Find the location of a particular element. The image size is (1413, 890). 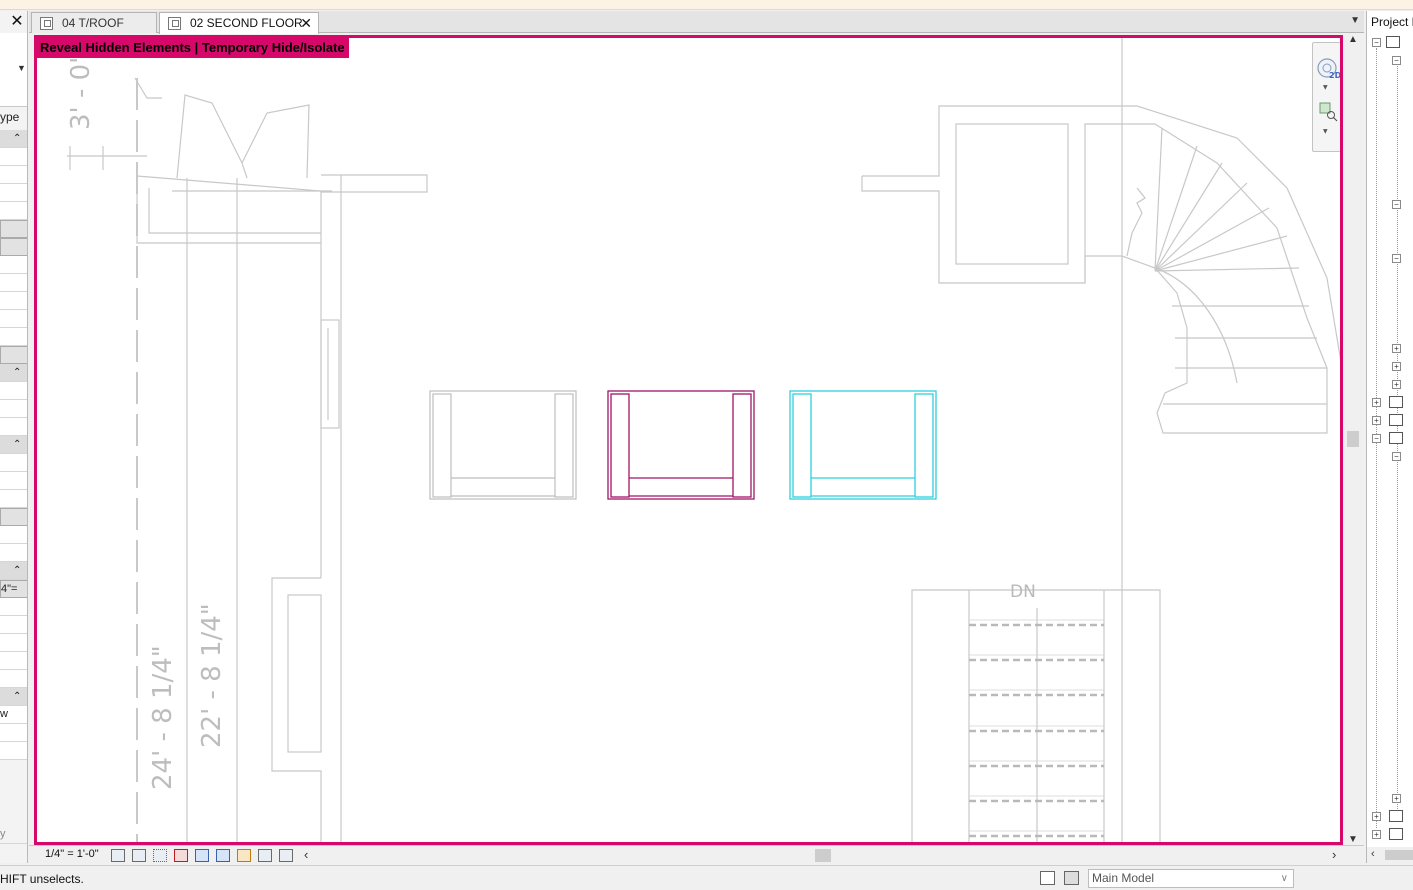

chevron-down-icon: ▼ is located at coordinates (21, 68).